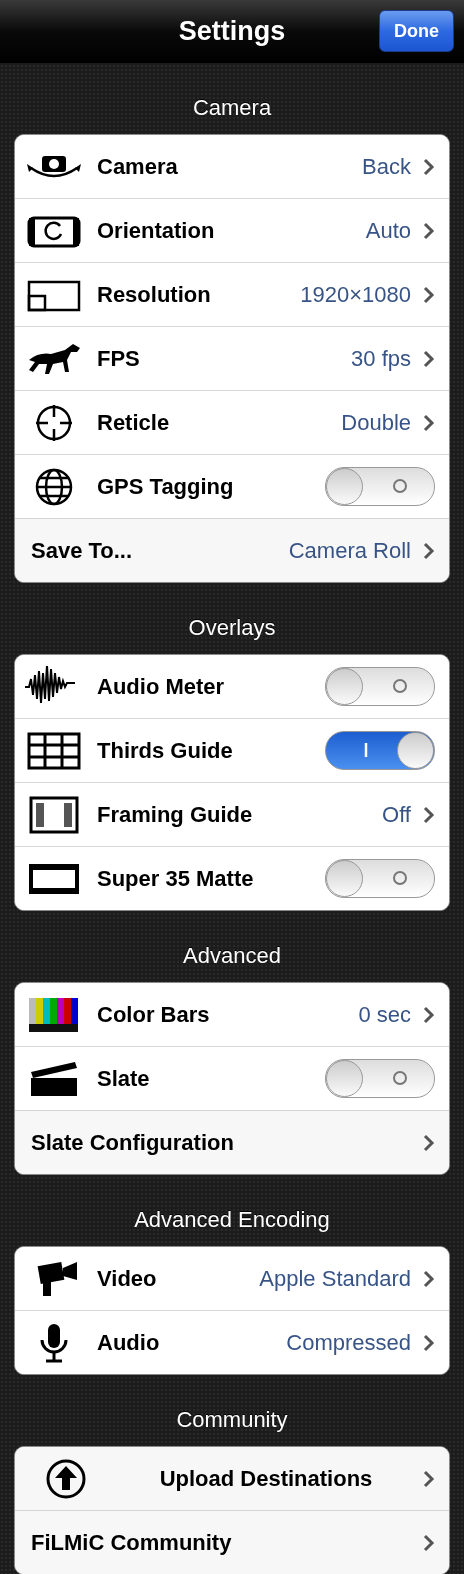  I want to click on row-label: GPS Tagging, so click(165, 486).